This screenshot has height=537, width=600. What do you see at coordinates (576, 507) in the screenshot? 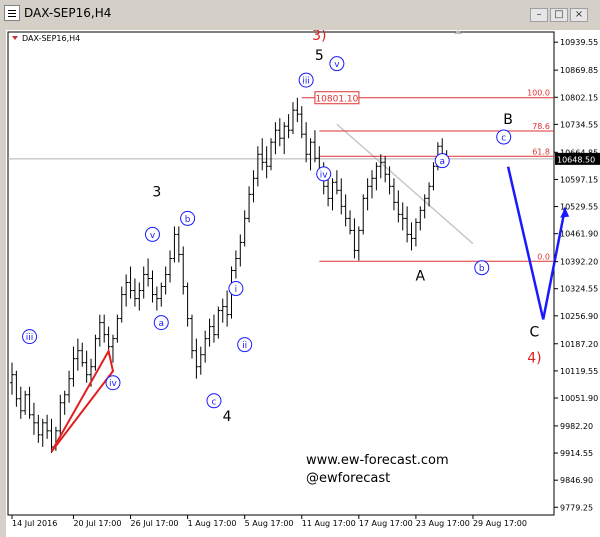
I see `y-axis-tick-label: 9779.25` at bounding box center [576, 507].